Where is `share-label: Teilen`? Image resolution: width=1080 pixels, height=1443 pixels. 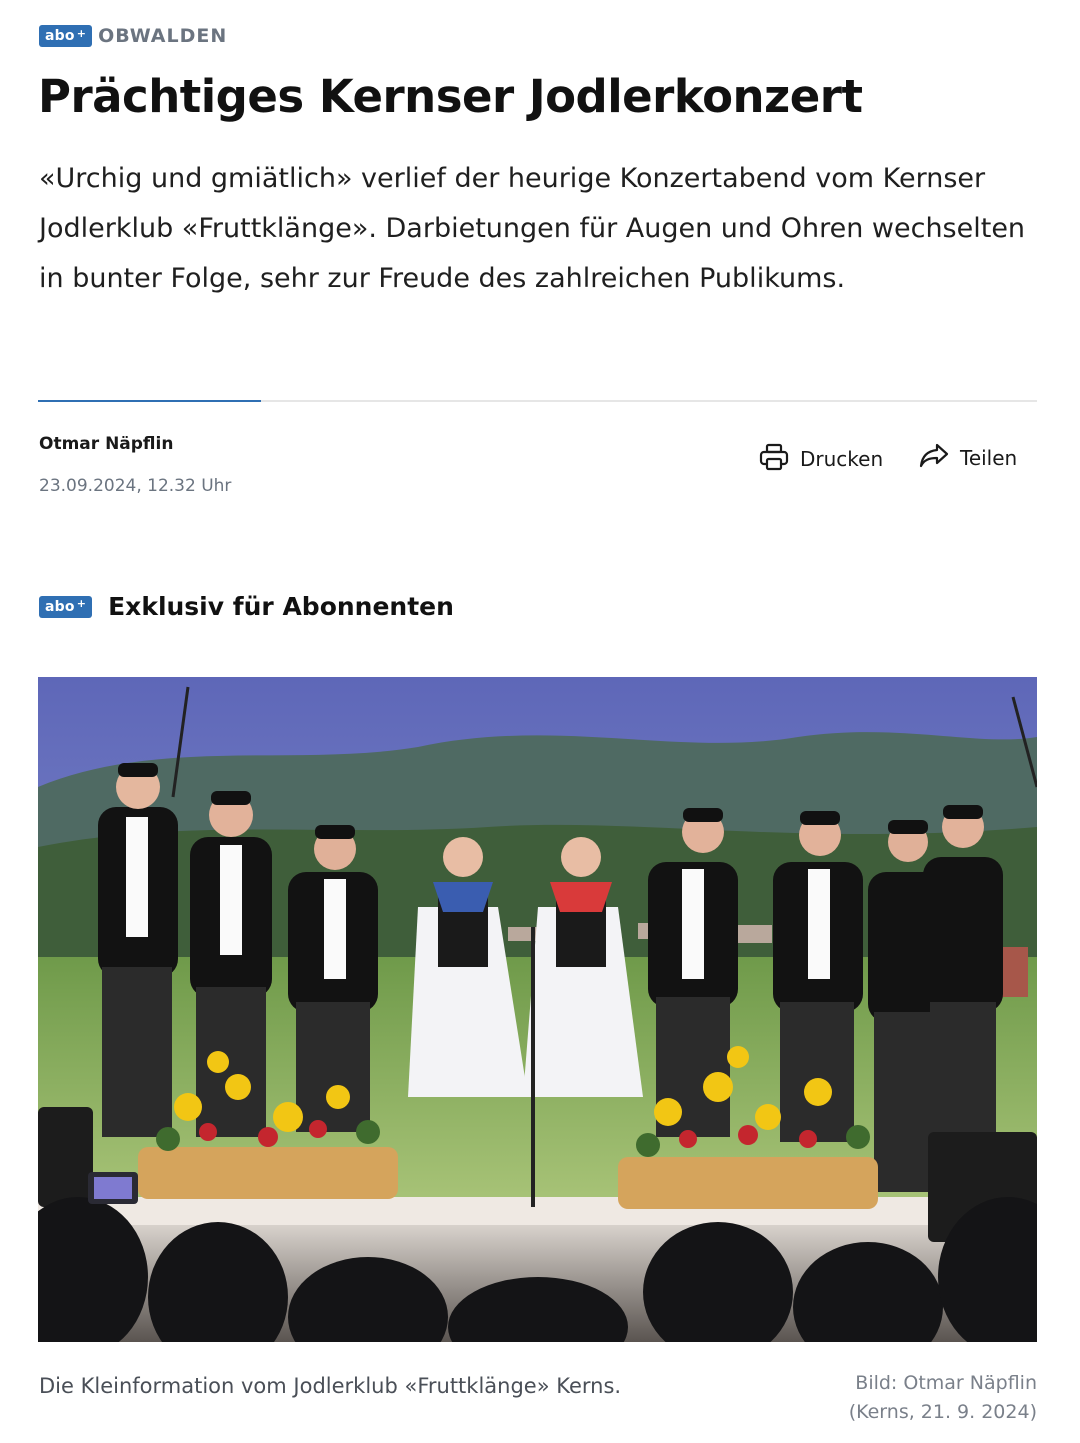
share-label: Teilen is located at coordinates (989, 458).